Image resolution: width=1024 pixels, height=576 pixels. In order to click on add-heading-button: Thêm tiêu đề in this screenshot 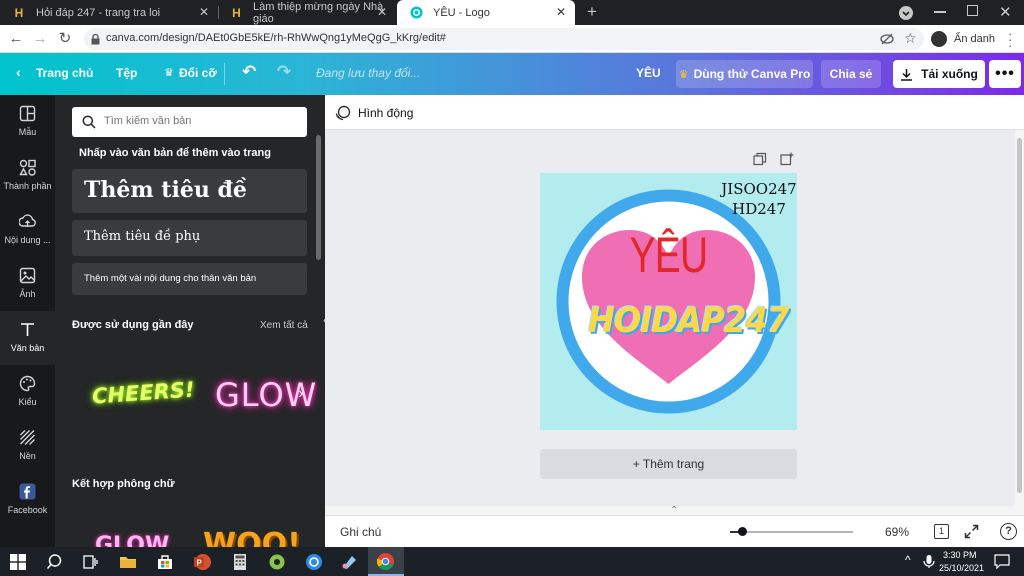, I will do `click(189, 191)`.